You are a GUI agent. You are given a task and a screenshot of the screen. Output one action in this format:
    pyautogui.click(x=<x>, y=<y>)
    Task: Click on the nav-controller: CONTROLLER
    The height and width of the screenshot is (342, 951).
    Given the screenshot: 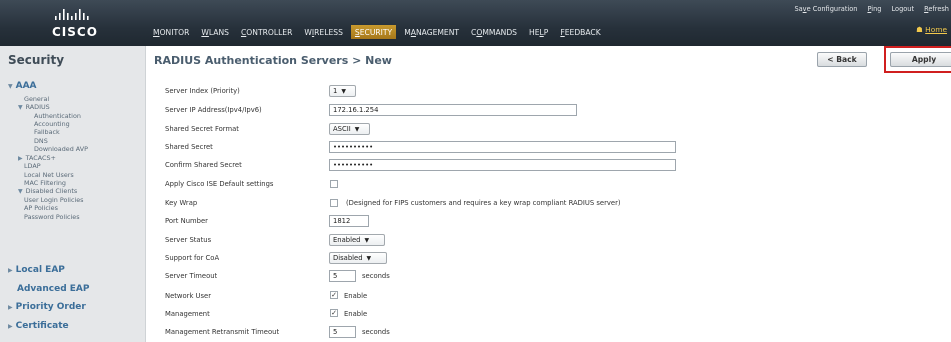 What is the action you would take?
    pyautogui.click(x=266, y=32)
    